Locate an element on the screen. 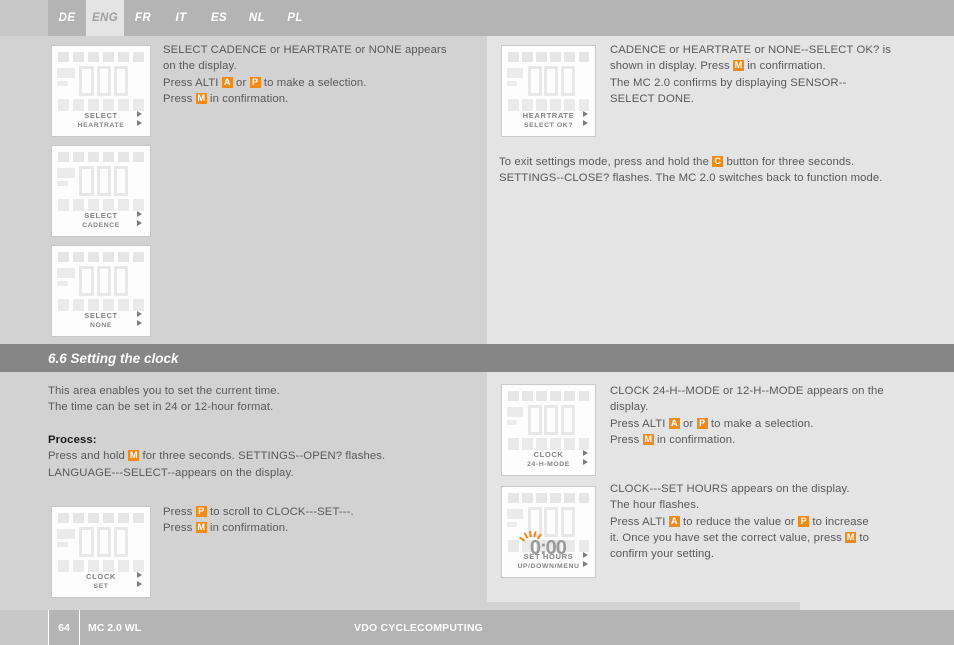 The image size is (954, 645). footer-left-margin is located at coordinates (24, 627).